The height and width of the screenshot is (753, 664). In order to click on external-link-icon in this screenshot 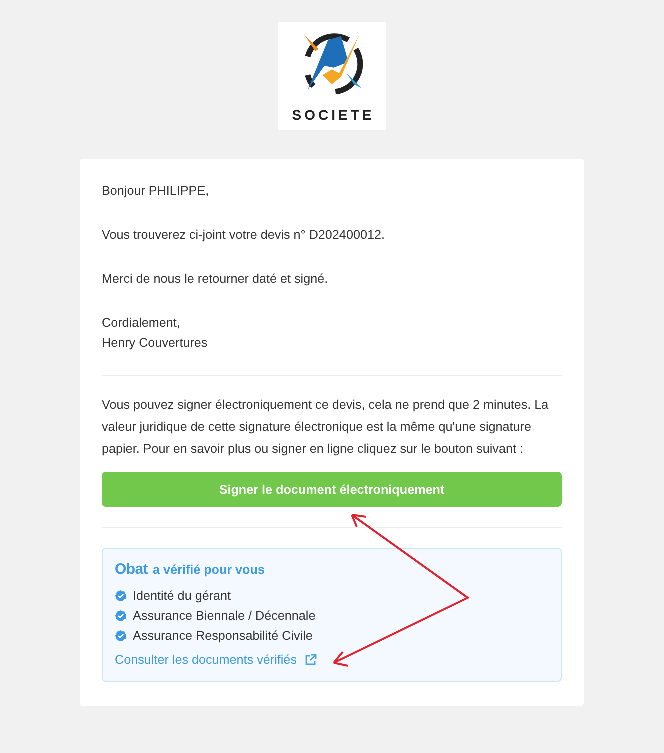, I will do `click(311, 660)`.